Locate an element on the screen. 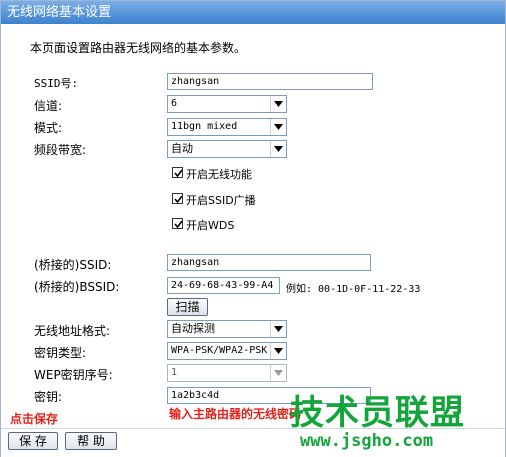  intro-text: 本页面设置路由器无线网络的基本参数。 is located at coordinates (138, 48).